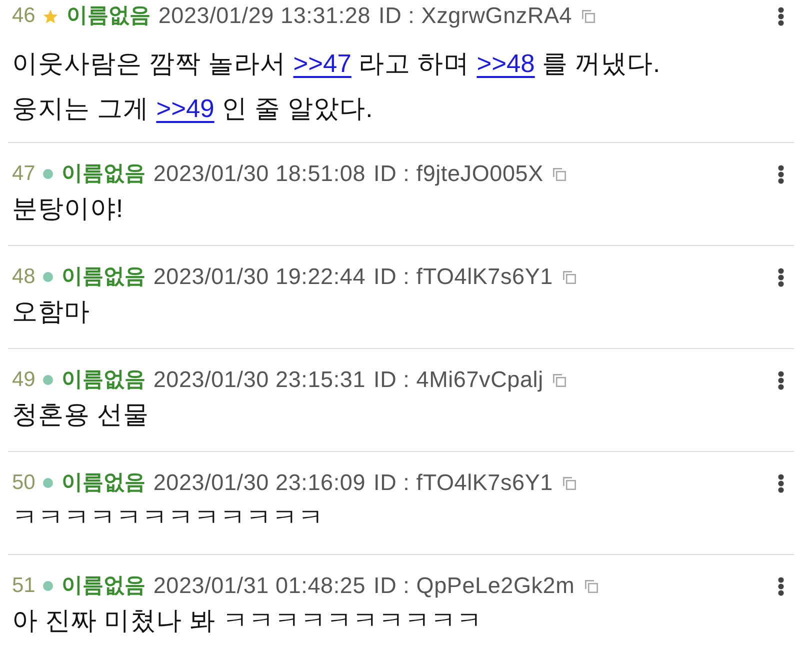 The image size is (800, 654). I want to click on post-number: 48, so click(24, 277).